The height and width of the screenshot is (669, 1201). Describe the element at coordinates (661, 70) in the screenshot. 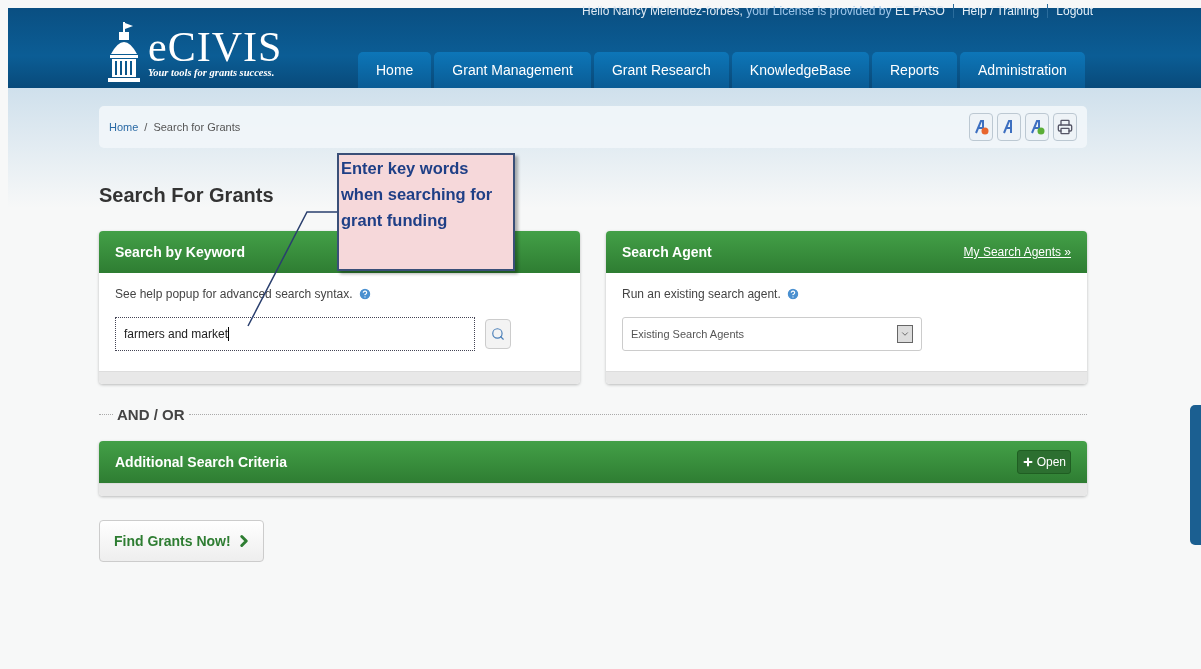

I see `nav-tab: Grant Research` at that location.